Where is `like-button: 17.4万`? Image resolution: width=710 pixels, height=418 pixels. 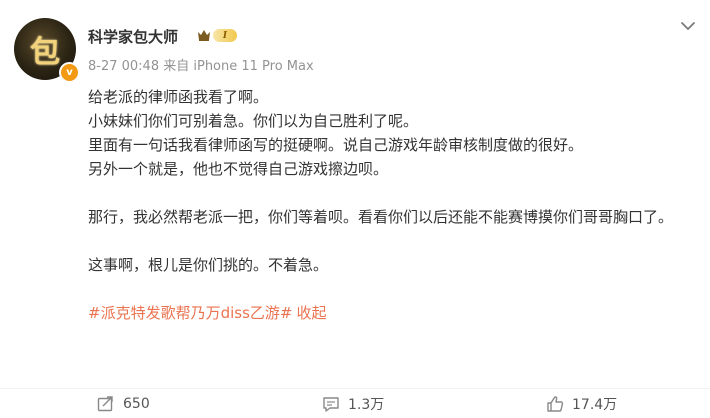
like-button: 17.4万 is located at coordinates (581, 404).